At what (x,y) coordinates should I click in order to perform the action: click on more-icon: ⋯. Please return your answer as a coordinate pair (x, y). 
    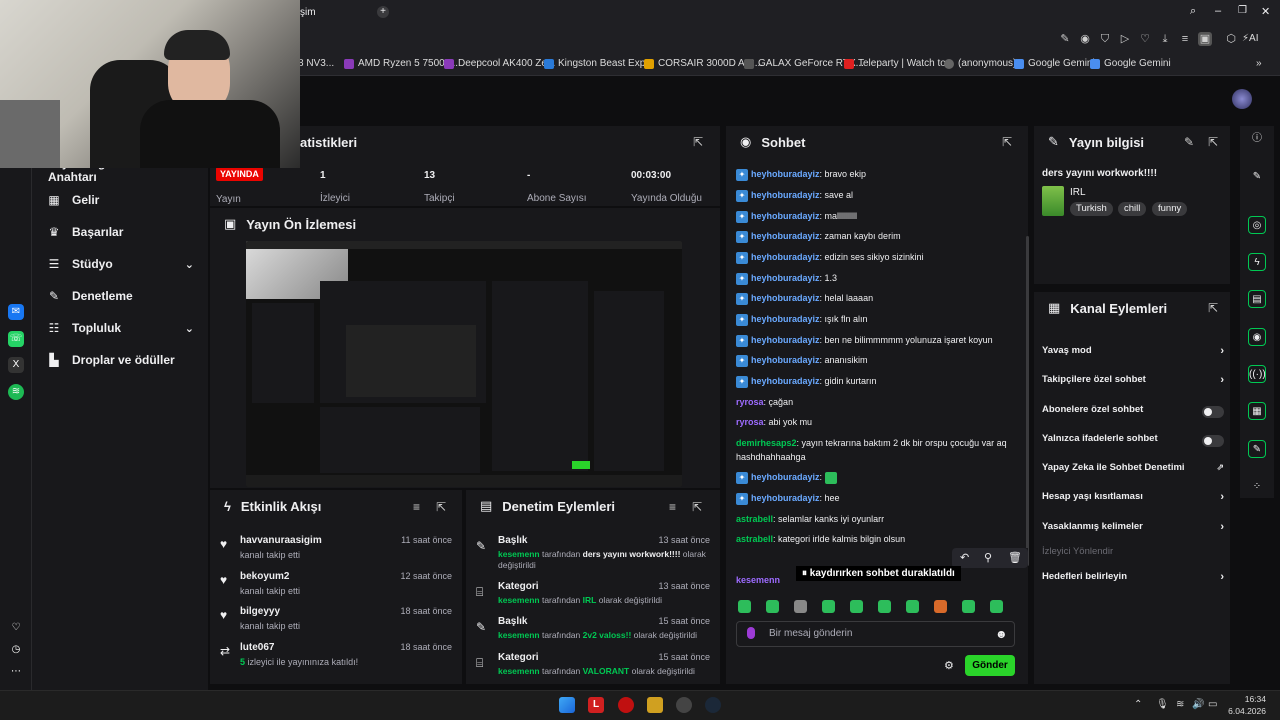
    Looking at the image, I should click on (16, 672).